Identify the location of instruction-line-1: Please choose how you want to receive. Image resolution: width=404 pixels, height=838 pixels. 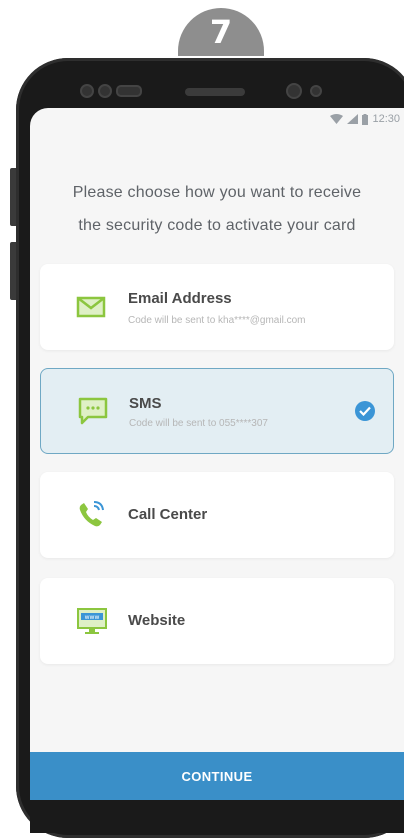
(217, 192).